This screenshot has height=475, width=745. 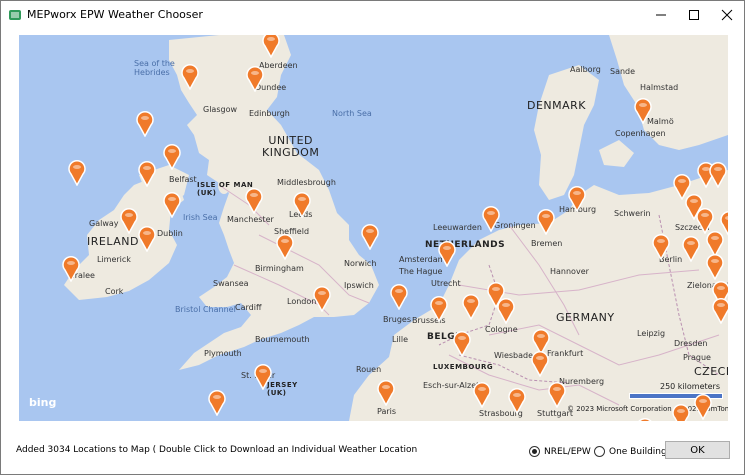 What do you see at coordinates (113, 241) in the screenshot?
I see `label-ireland: IRELAND` at bounding box center [113, 241].